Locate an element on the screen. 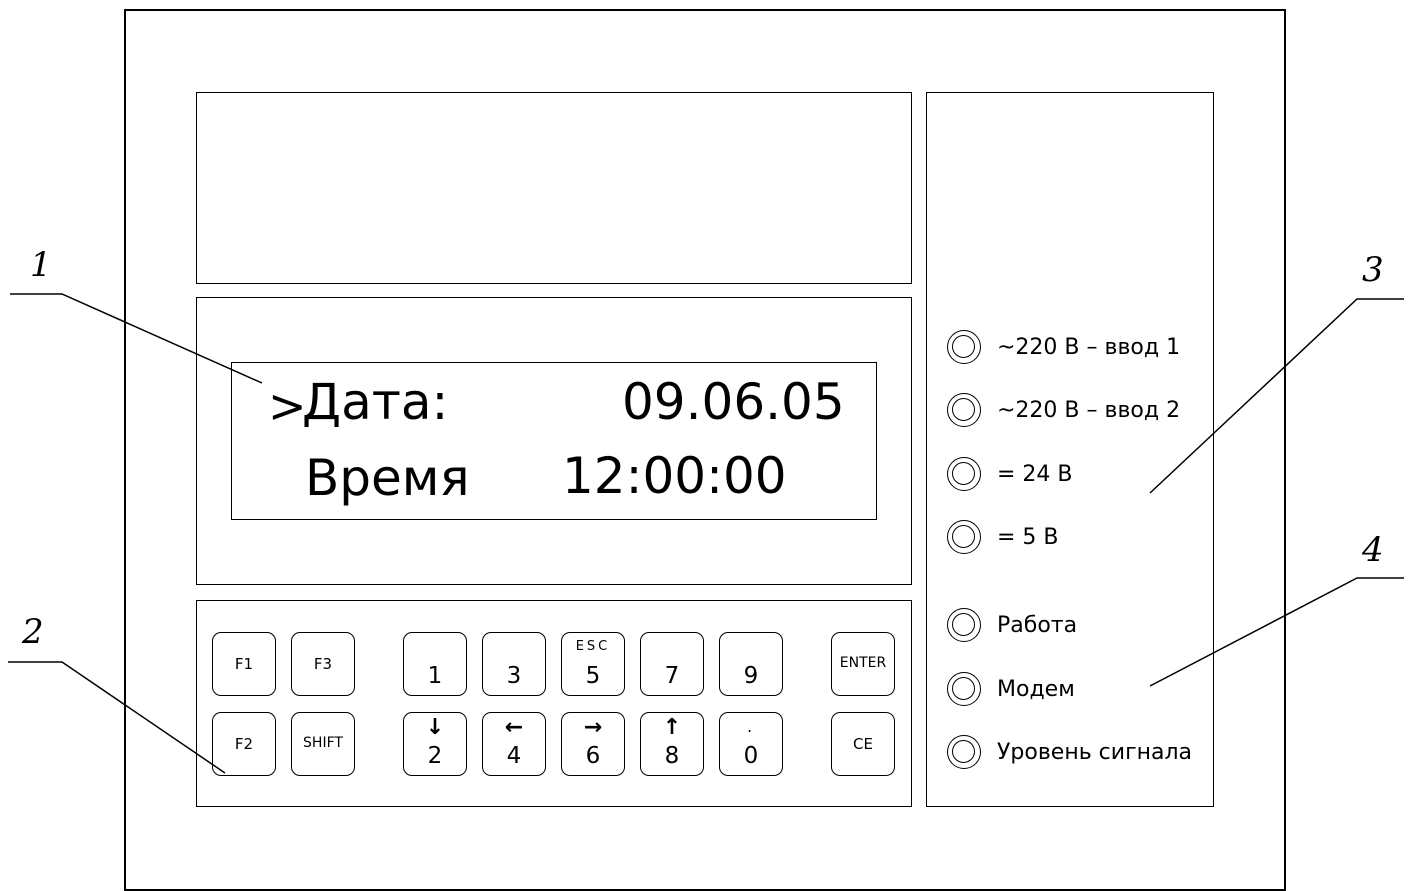 Image resolution: width=1412 pixels, height=891 pixels. callout-2: 2 is located at coordinates (33, 632).